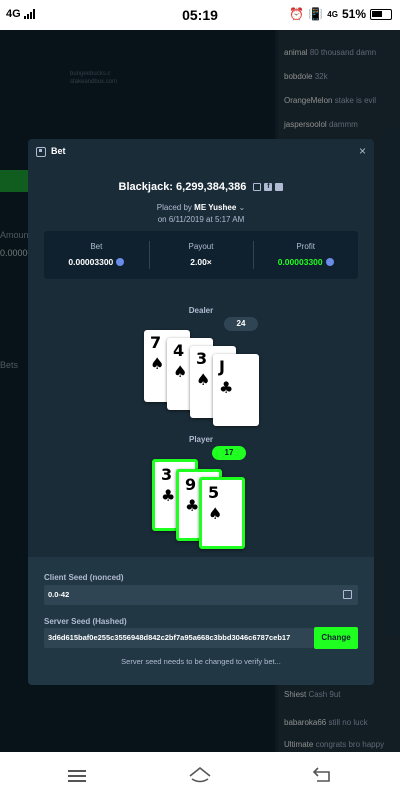 This screenshot has width=400, height=800. Describe the element at coordinates (96, 246) in the screenshot. I see `stat-label: Bet` at that location.